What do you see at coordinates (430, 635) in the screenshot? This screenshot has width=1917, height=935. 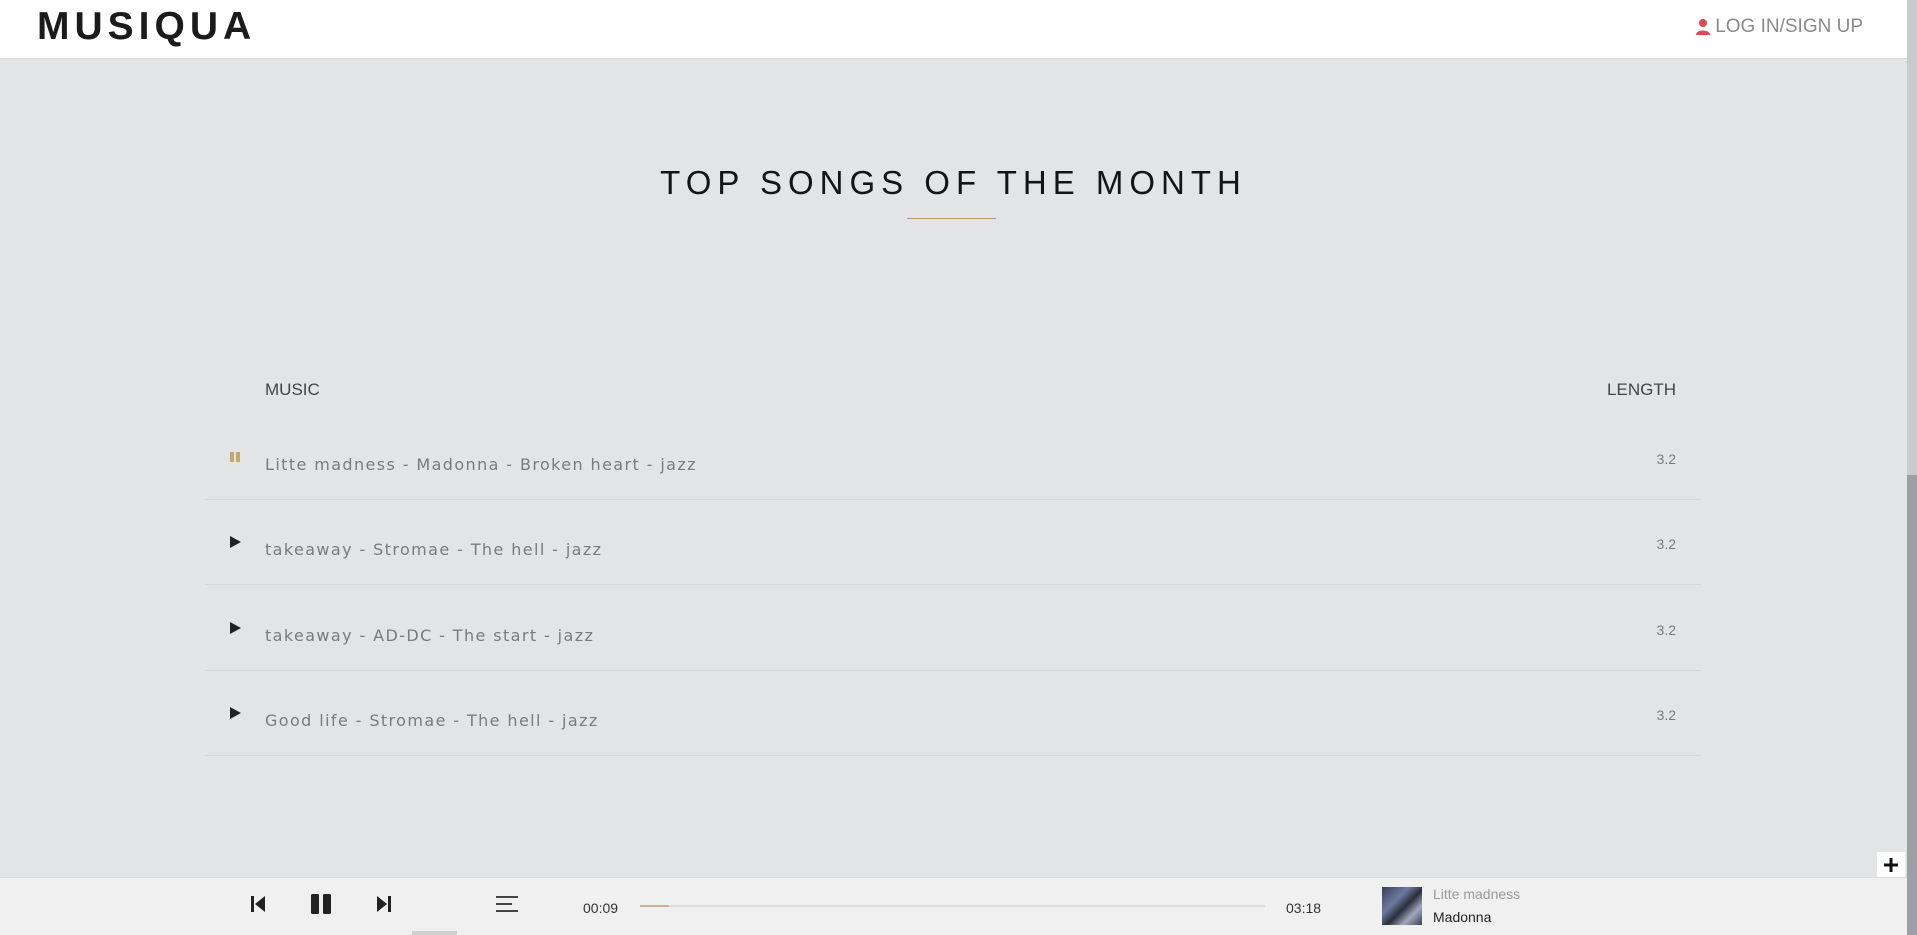 I see `song-title: takeaway - AD-DC - The start - jazz` at bounding box center [430, 635].